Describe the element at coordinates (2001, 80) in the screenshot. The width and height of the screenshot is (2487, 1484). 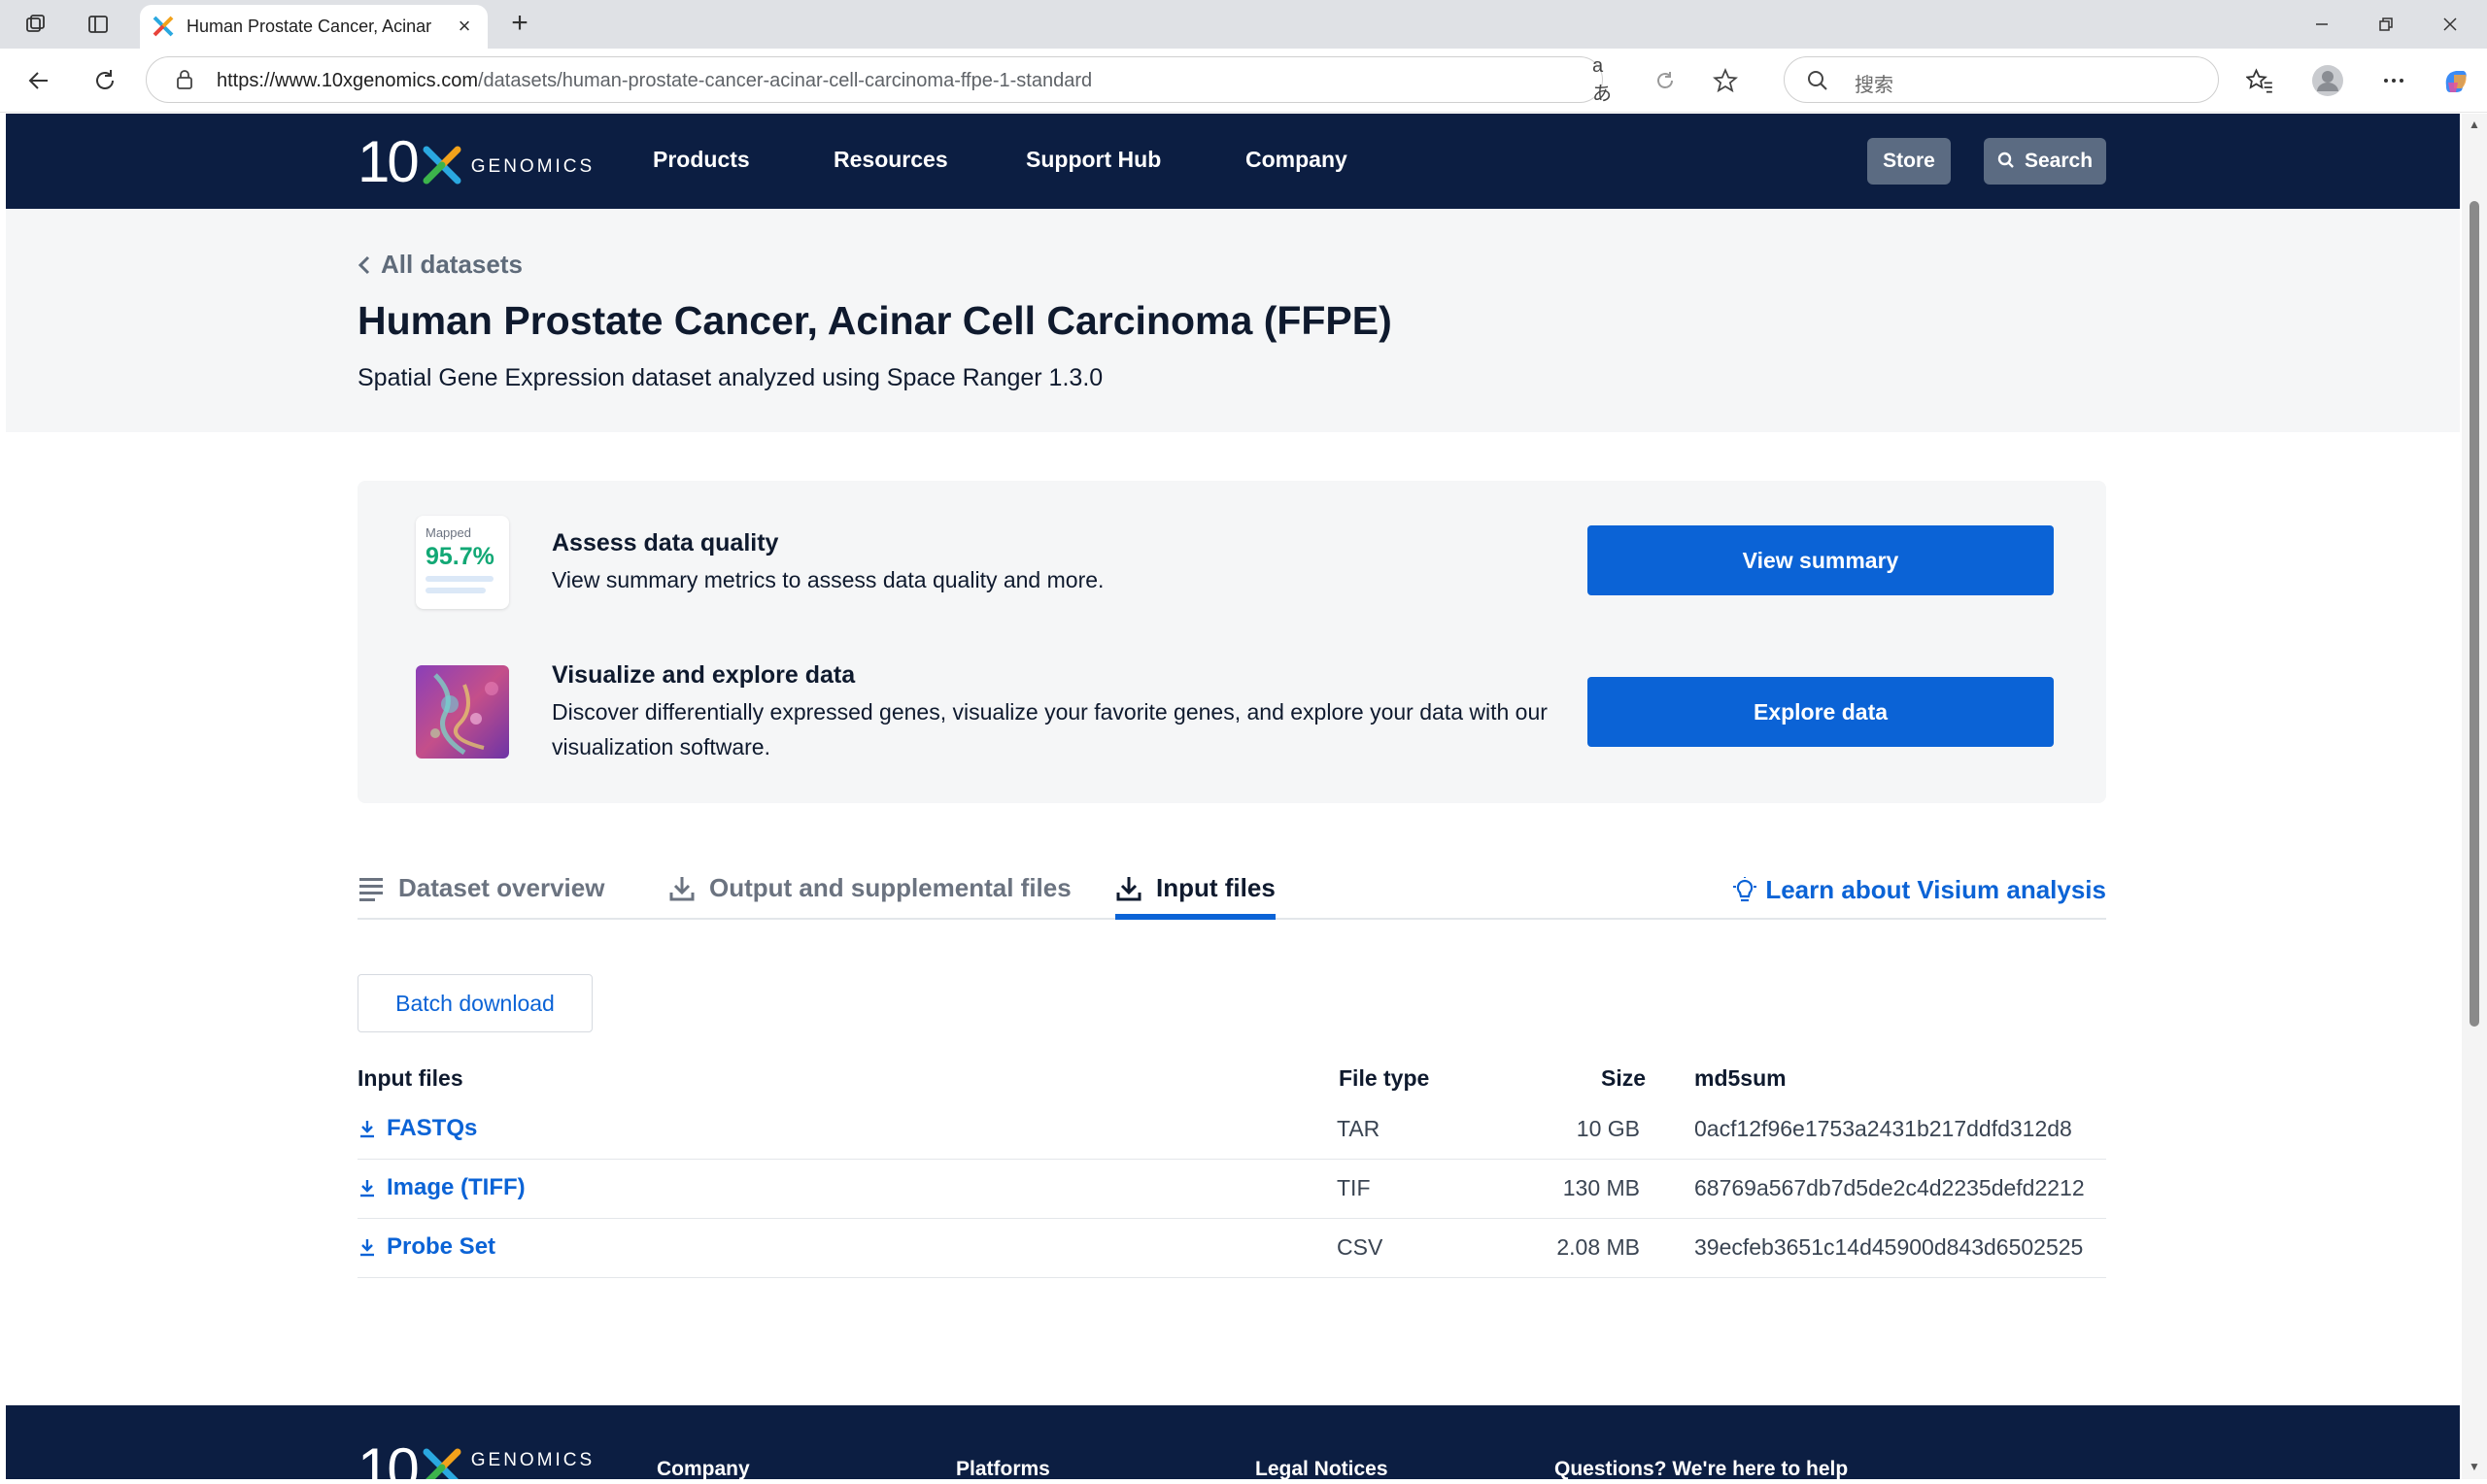
I see `browser-search-box: 搜索` at that location.